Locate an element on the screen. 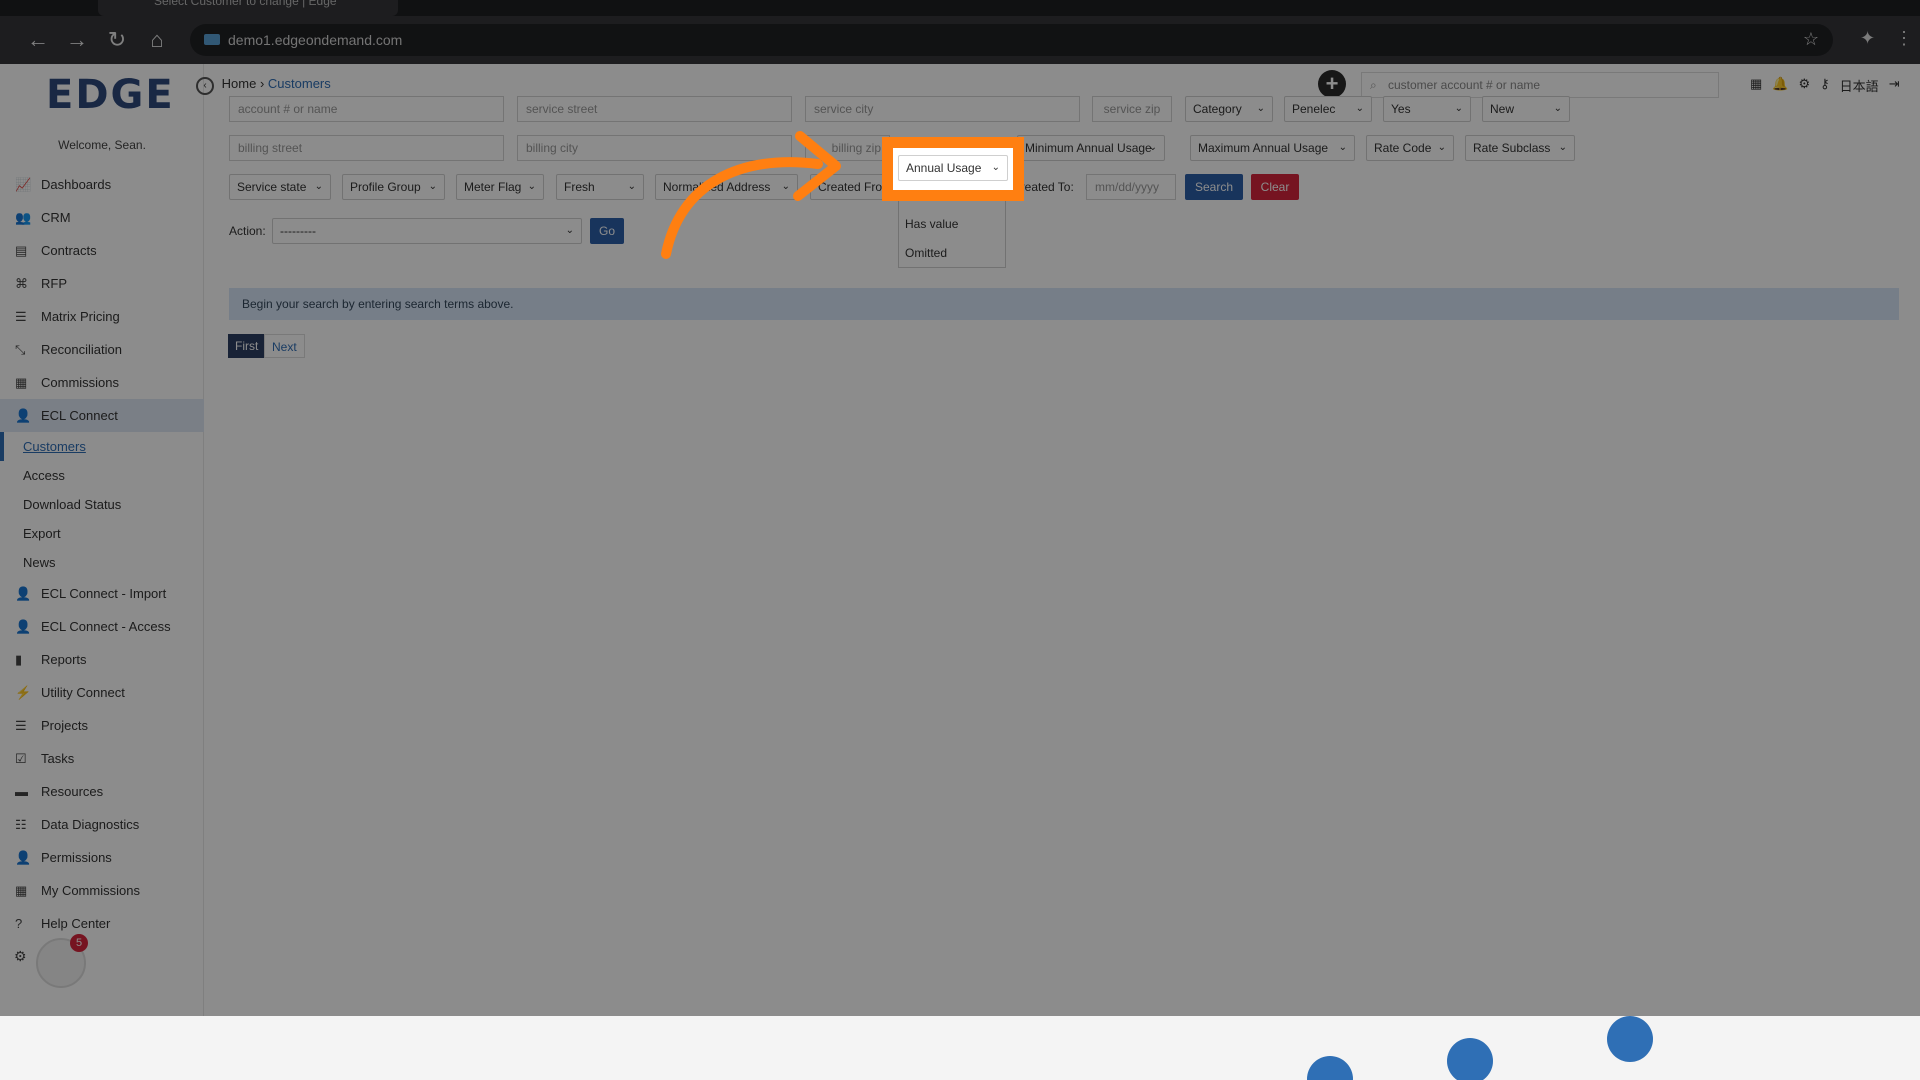  meter-flag-select: Meter Flag ⌄ is located at coordinates (500, 187).